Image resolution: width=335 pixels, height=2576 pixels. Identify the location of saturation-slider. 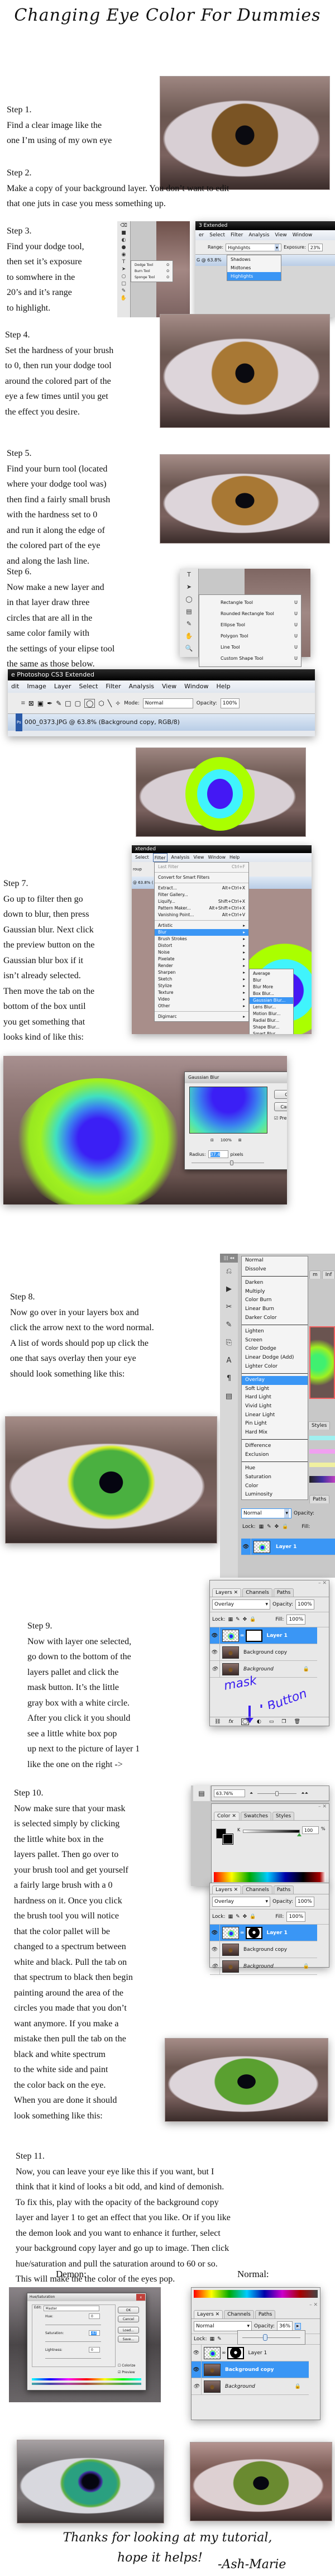
(73, 2341).